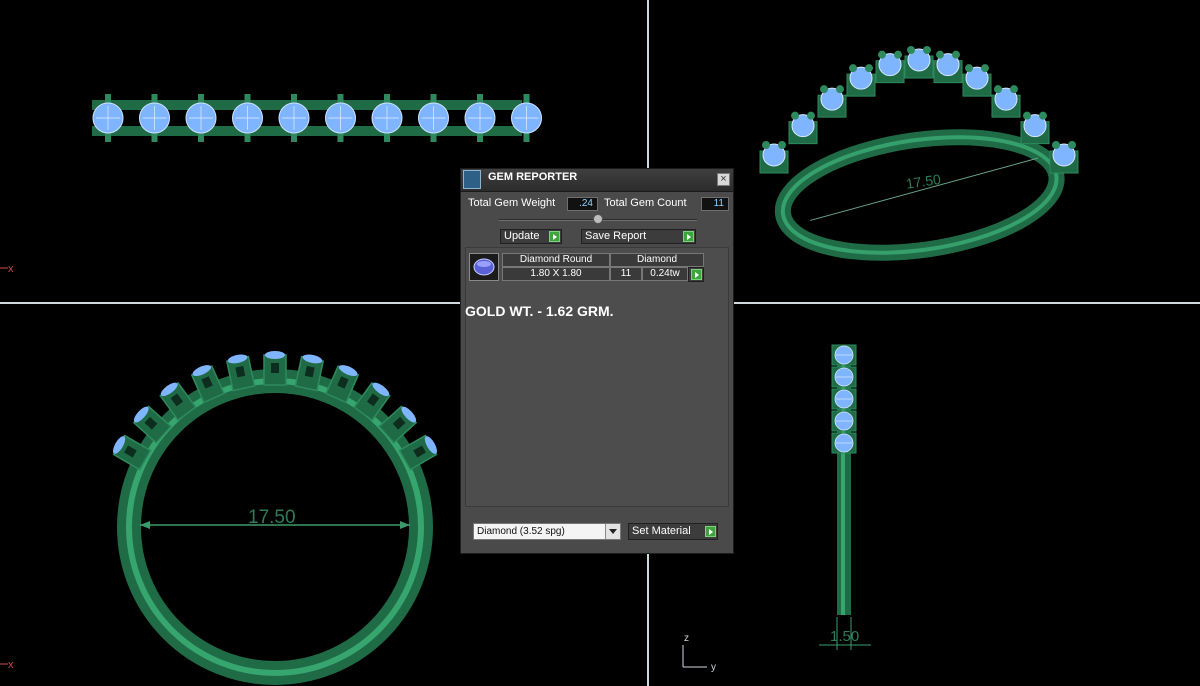 Image resolution: width=1200 pixels, height=686 pixels. Describe the element at coordinates (556, 260) in the screenshot. I see `gem-shape-cell: Diamond Round` at that location.